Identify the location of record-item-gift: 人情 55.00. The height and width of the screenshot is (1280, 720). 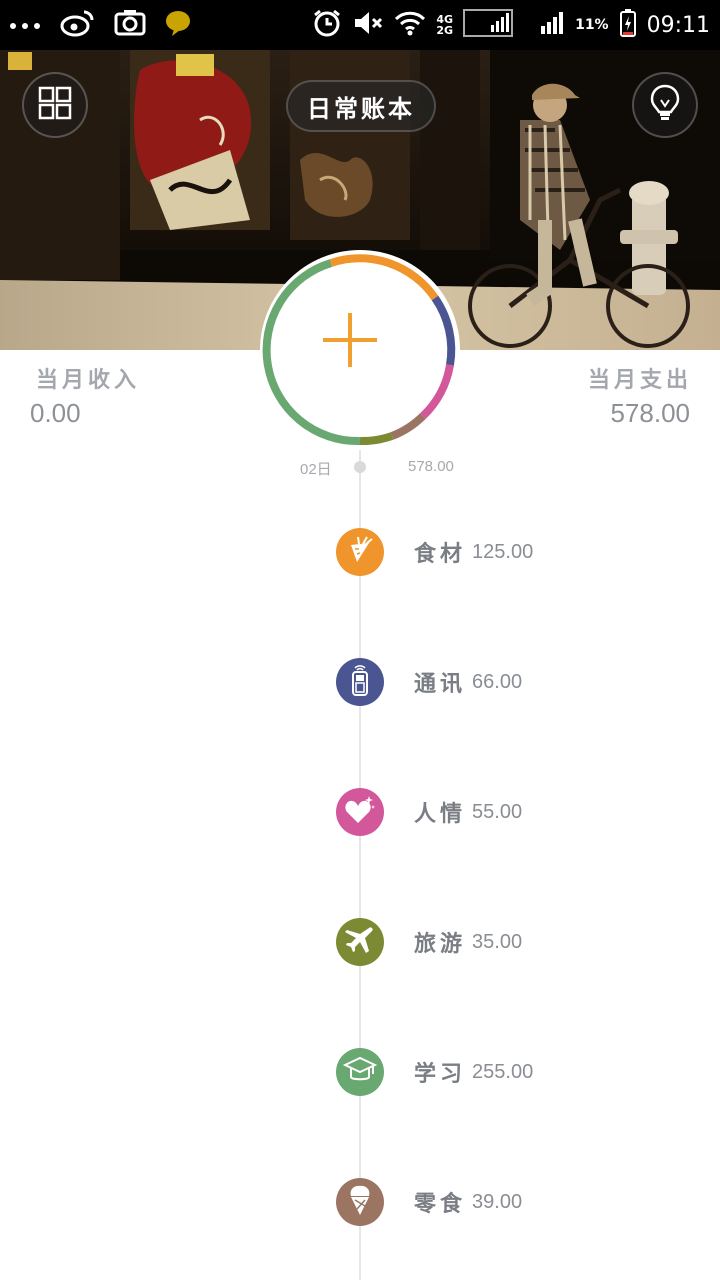
(516, 812).